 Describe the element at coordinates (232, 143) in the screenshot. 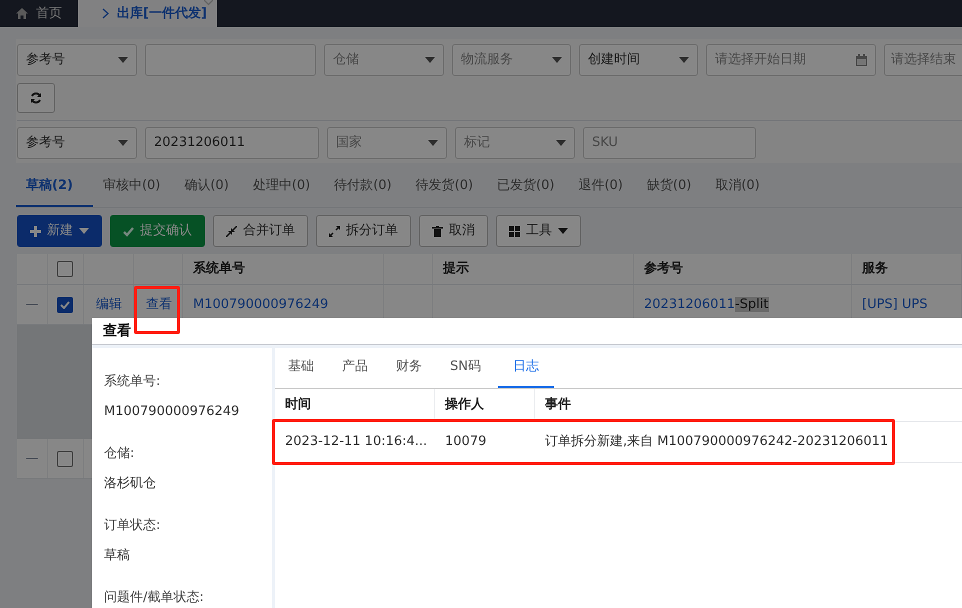

I see `input-field: 20231206011` at that location.